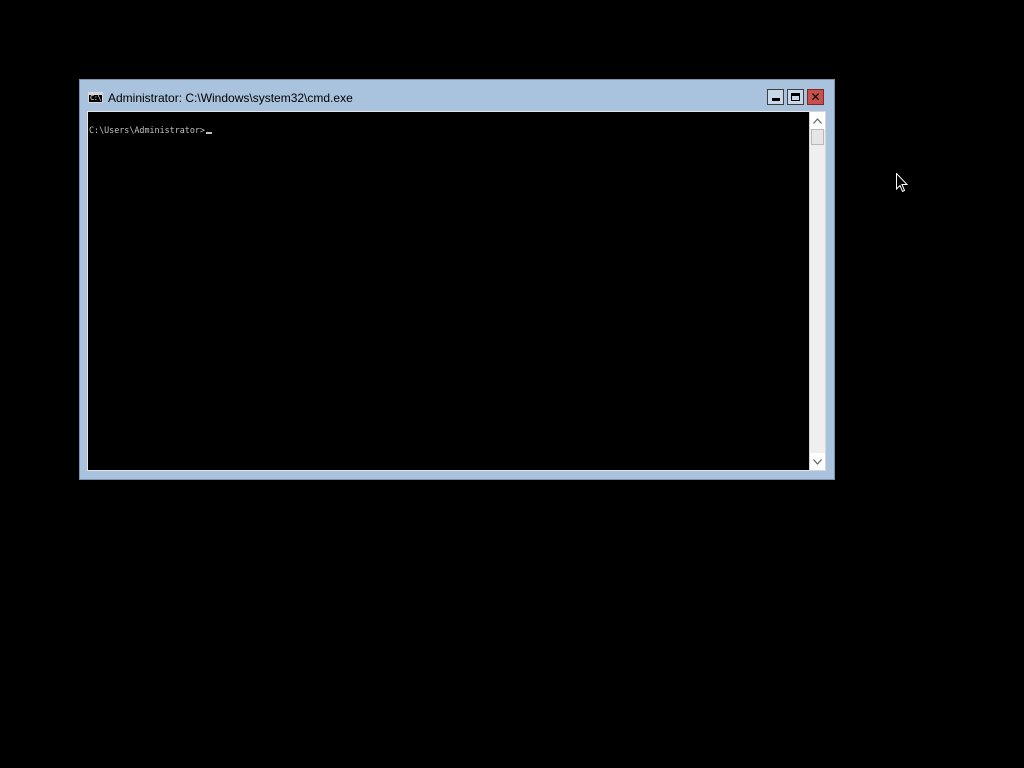  What do you see at coordinates (817, 137) in the screenshot?
I see `scroll-thumb` at bounding box center [817, 137].